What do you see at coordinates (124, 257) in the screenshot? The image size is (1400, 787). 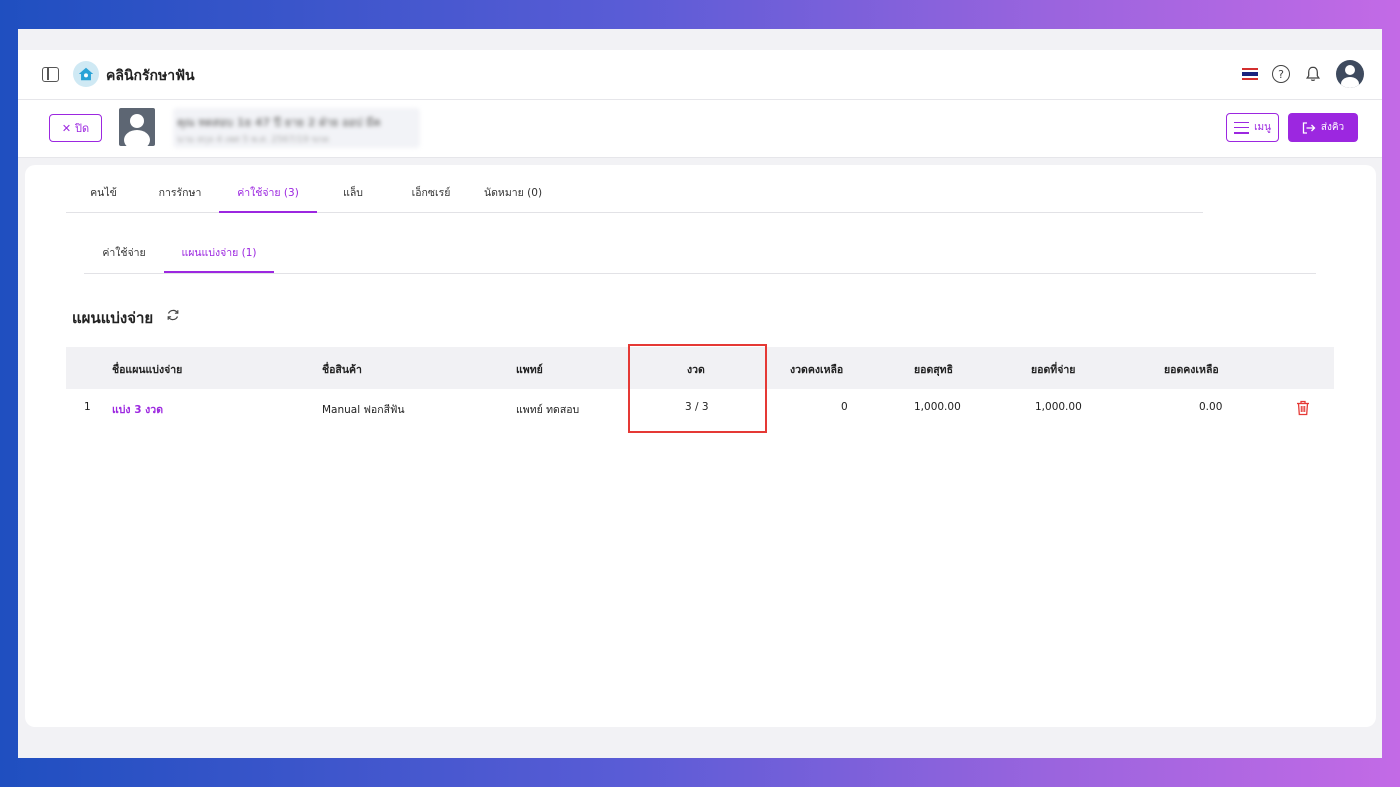 I see `subtab-expenses: ค่าใช้จ่าย` at bounding box center [124, 257].